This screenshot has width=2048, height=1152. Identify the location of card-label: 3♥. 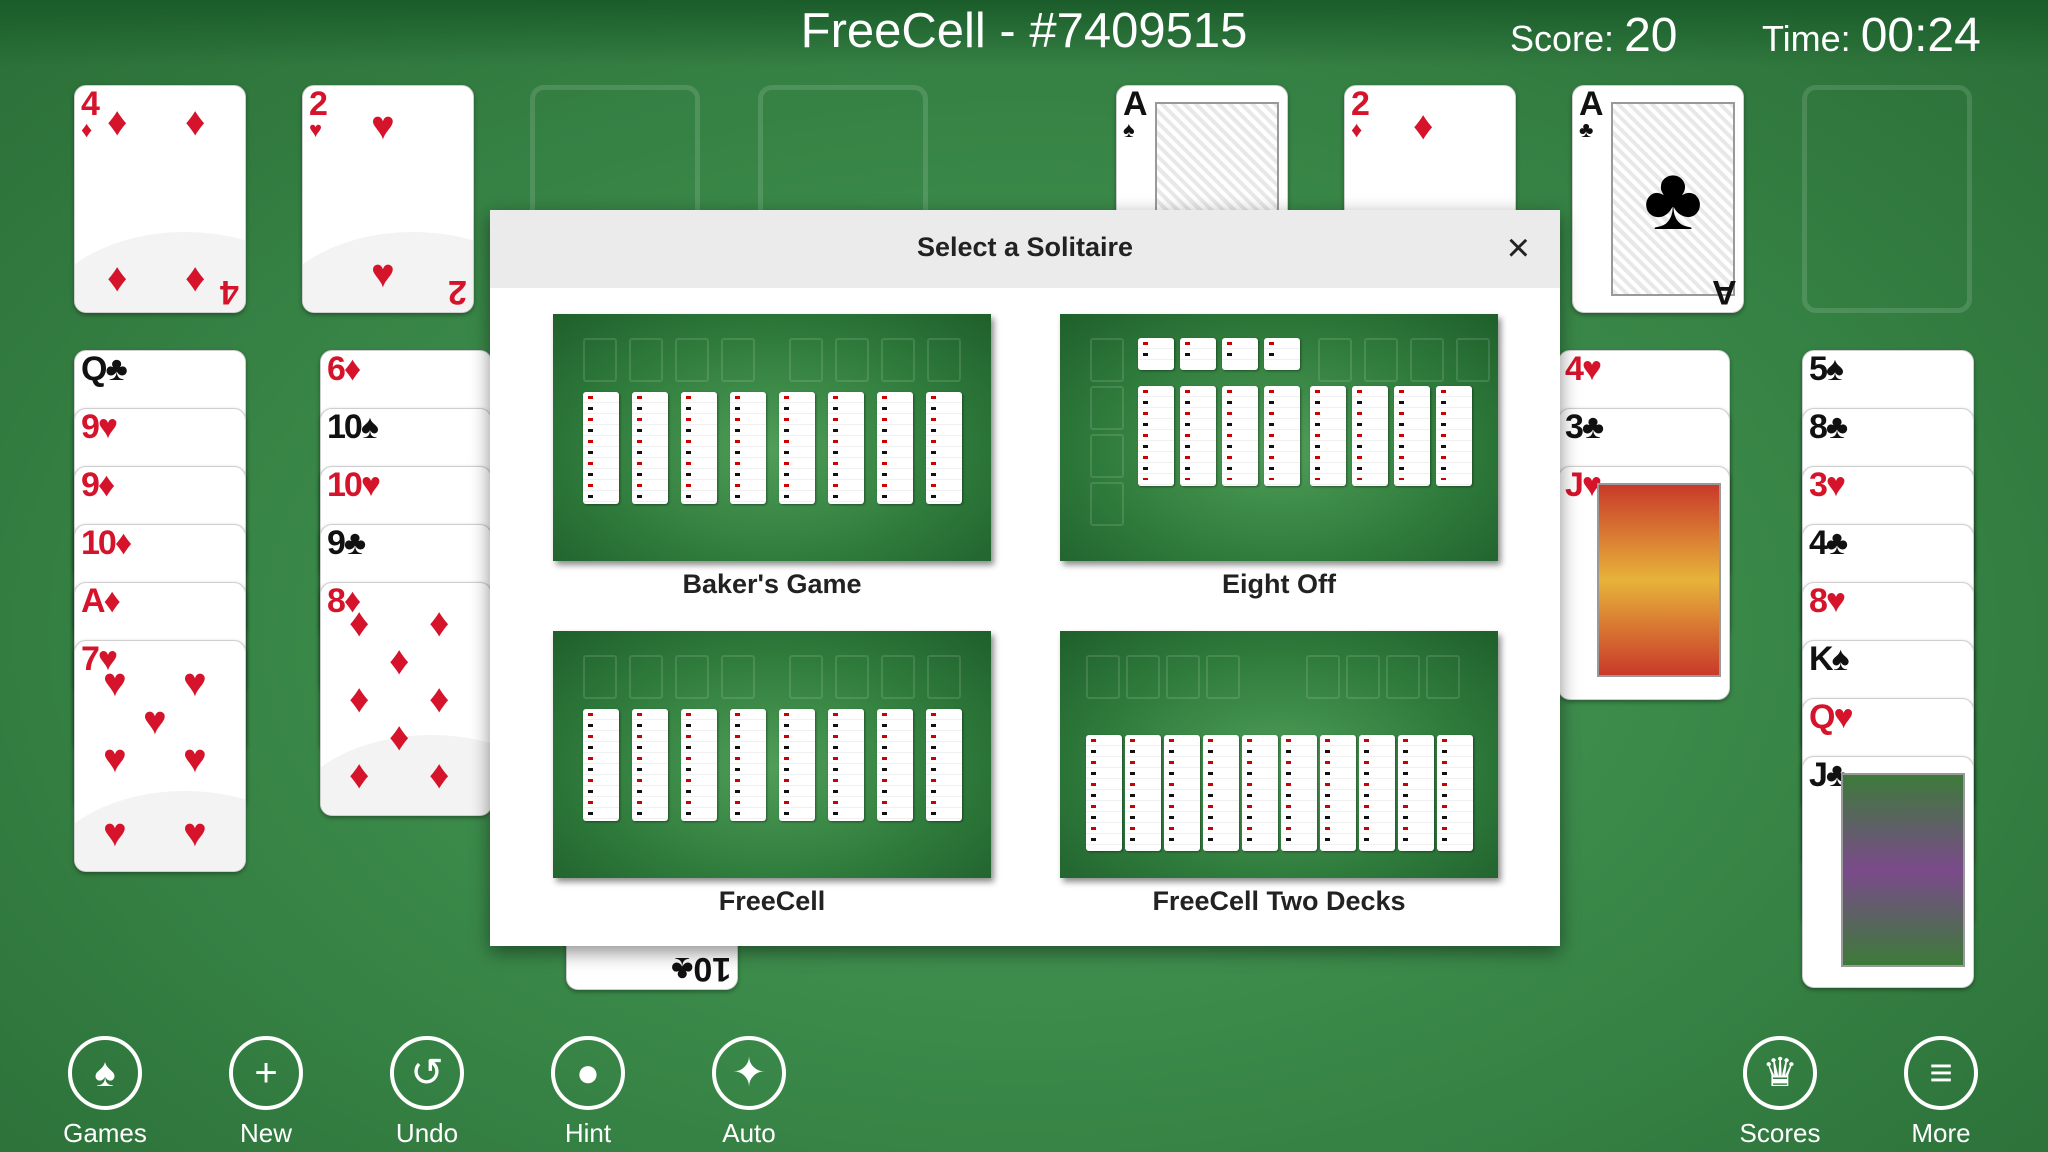
(1827, 485).